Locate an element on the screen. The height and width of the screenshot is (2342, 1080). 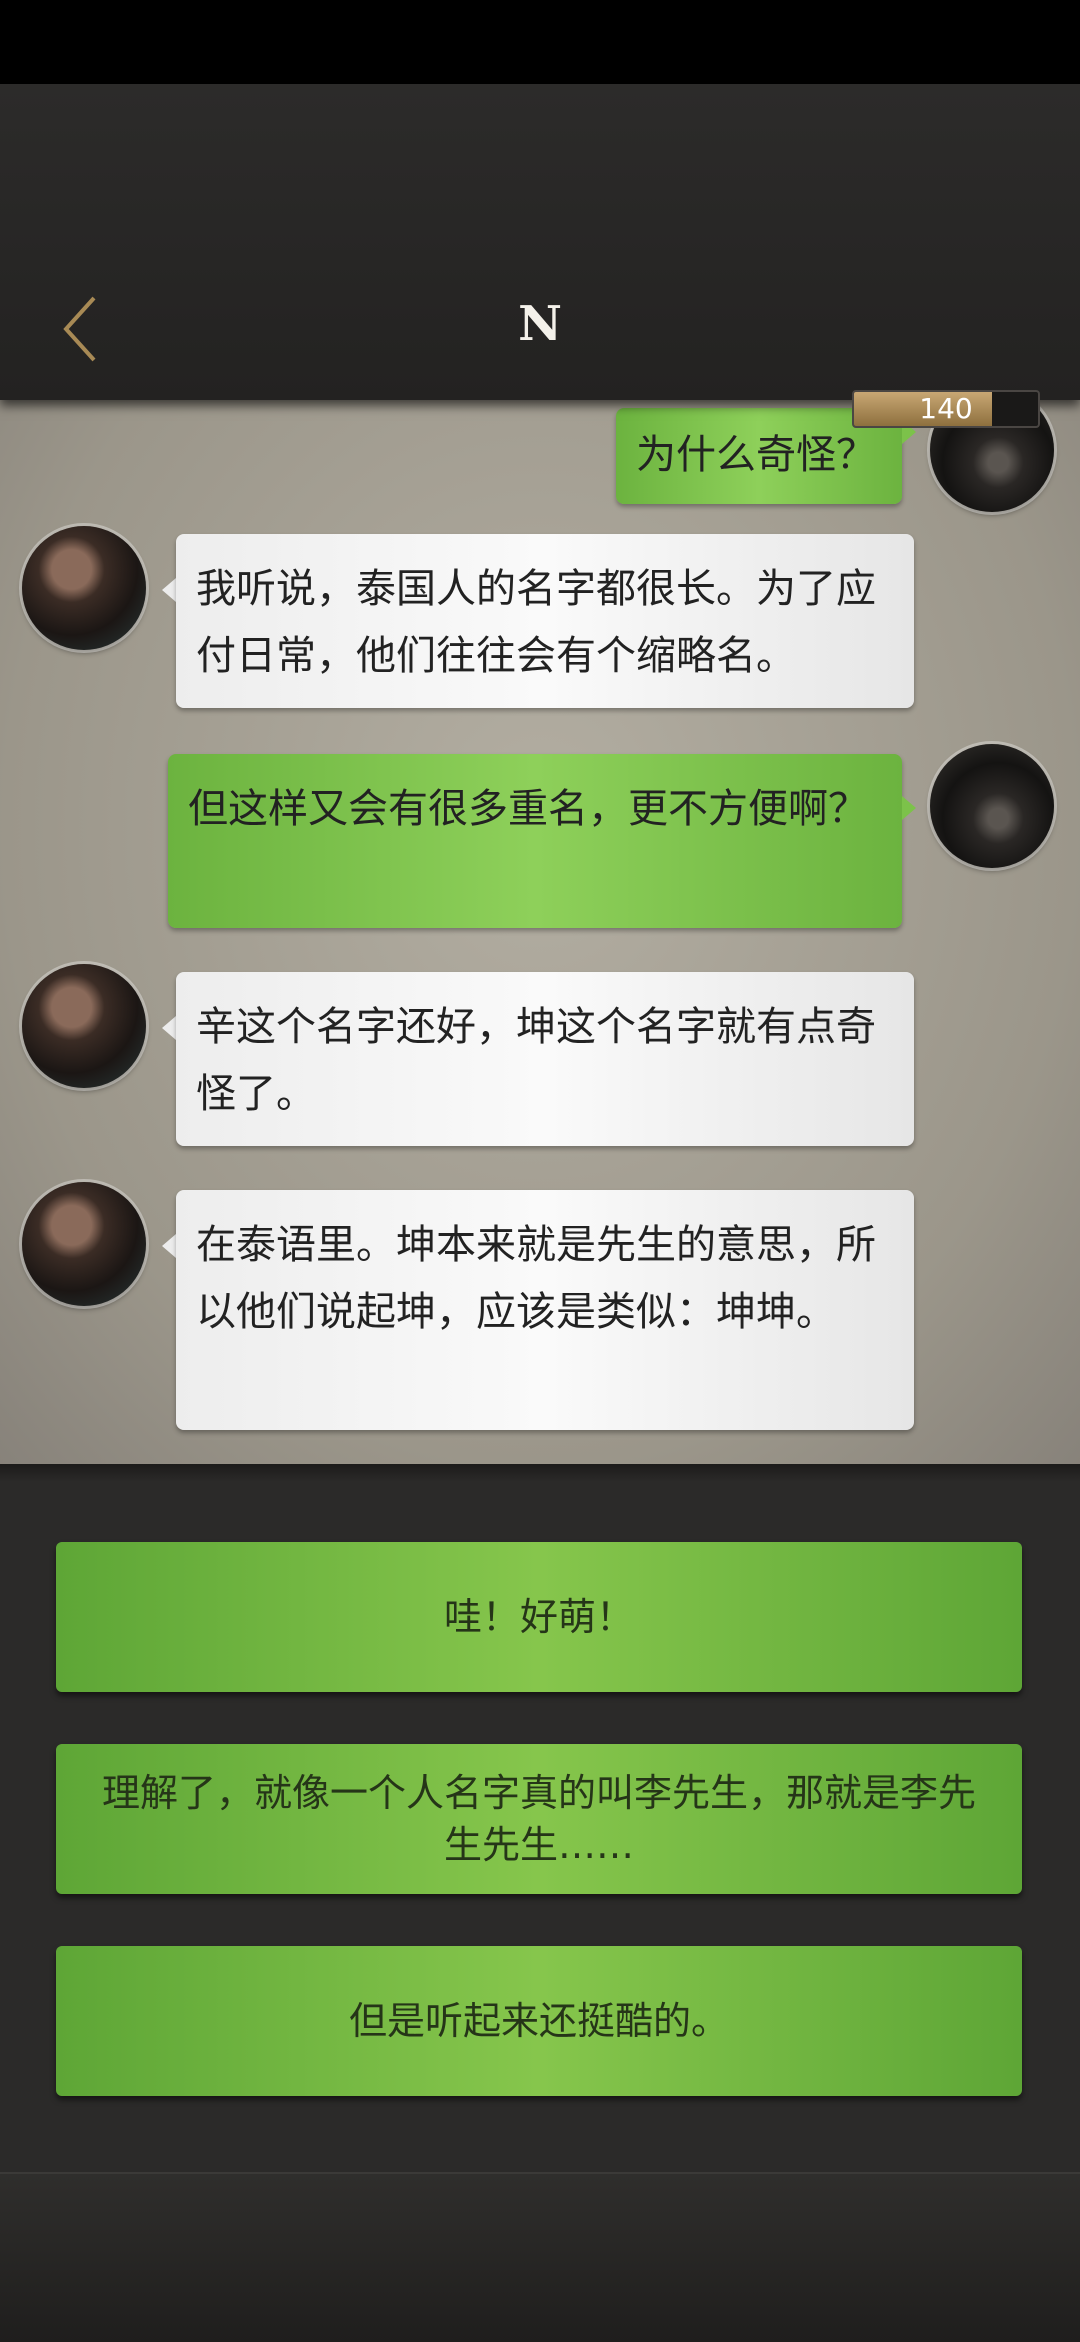
message-text: 我听说，泰国人的名字都很长。为了应付日常，他们往往会有个缩略名。 is located at coordinates (536, 622).